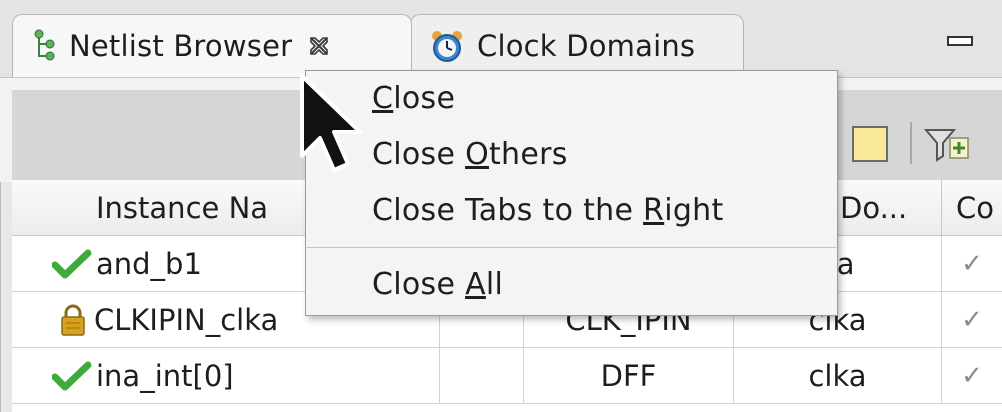 This screenshot has height=412, width=1002. What do you see at coordinates (586, 46) in the screenshot?
I see `tab-label: Clock Domains` at bounding box center [586, 46].